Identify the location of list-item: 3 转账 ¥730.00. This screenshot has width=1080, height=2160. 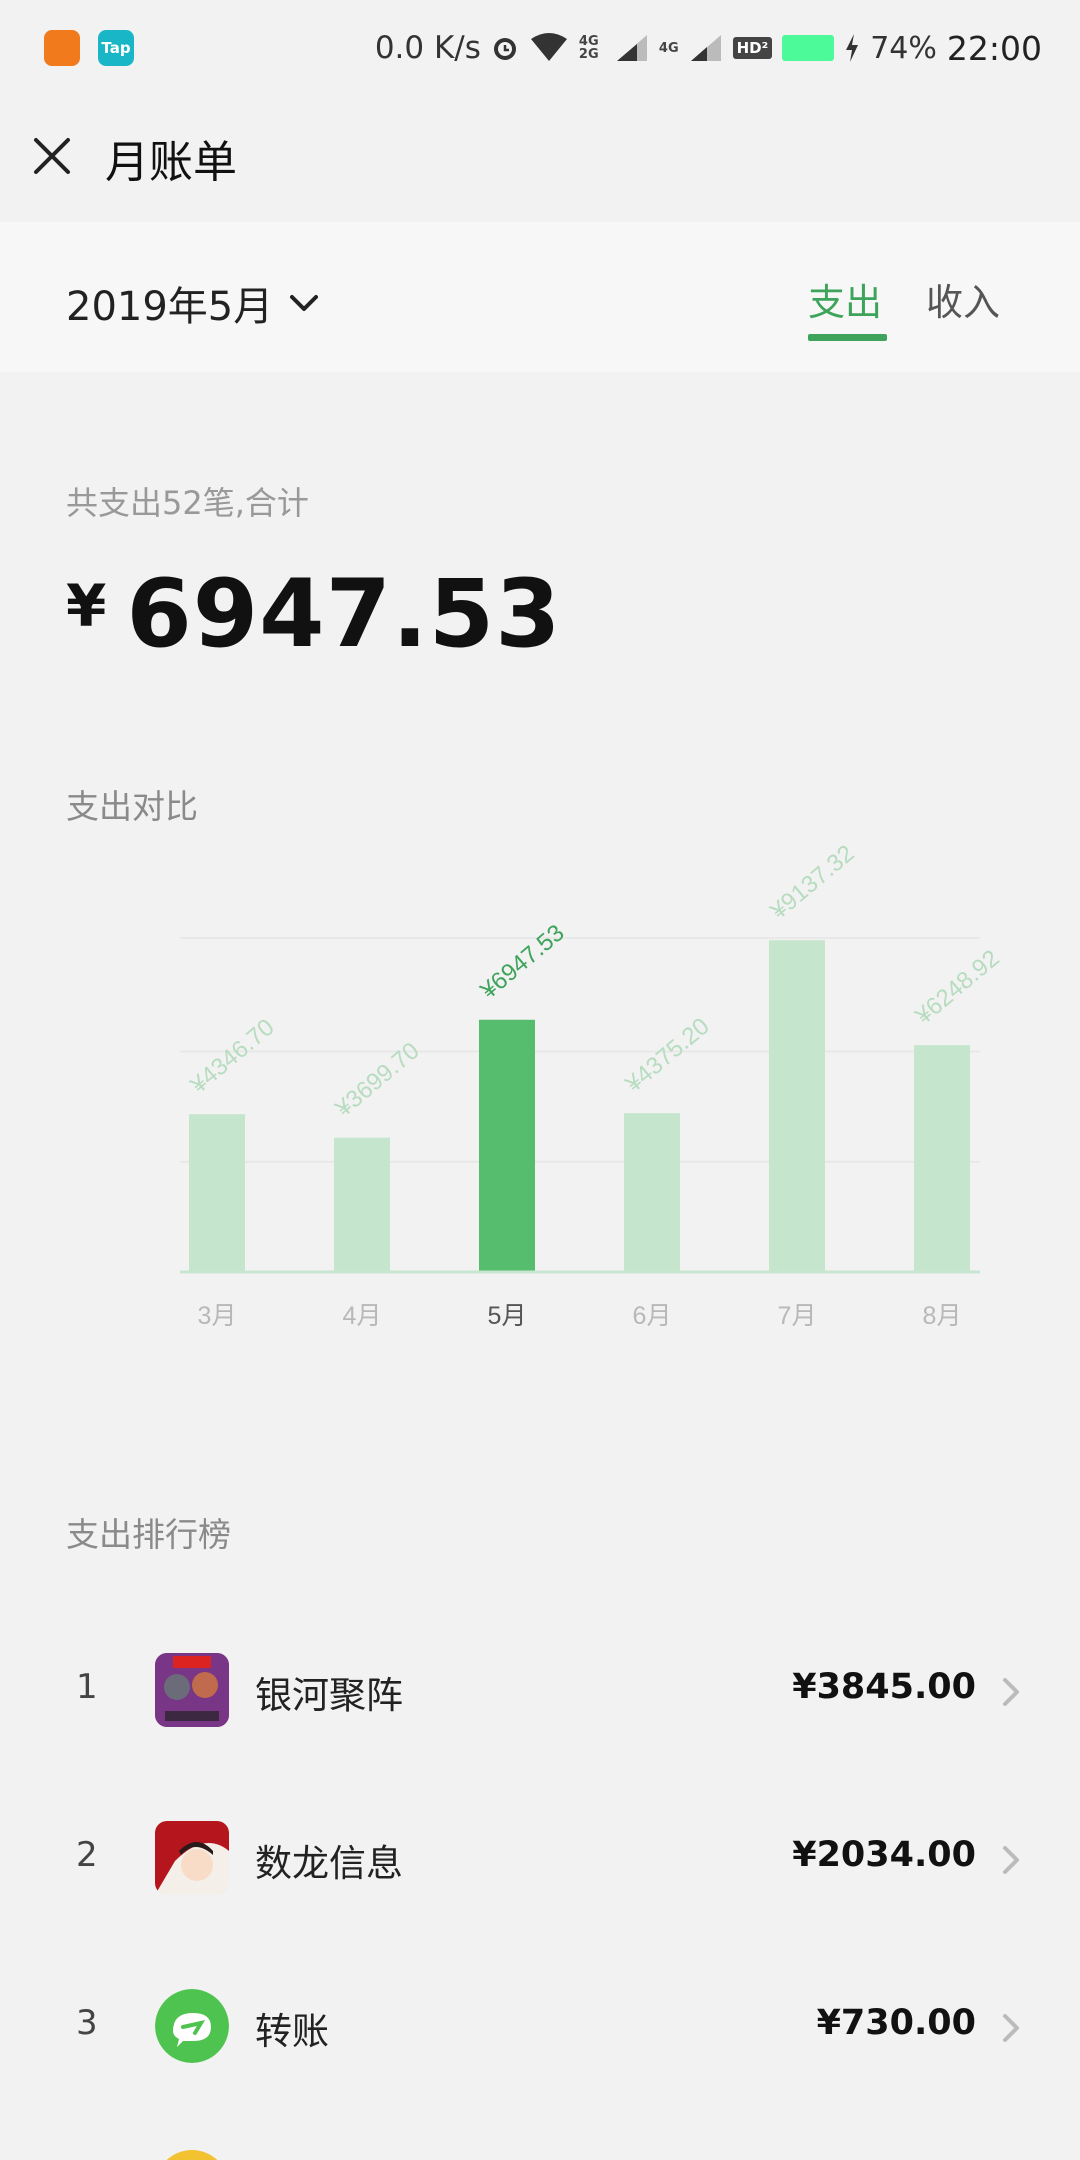
(540, 2026).